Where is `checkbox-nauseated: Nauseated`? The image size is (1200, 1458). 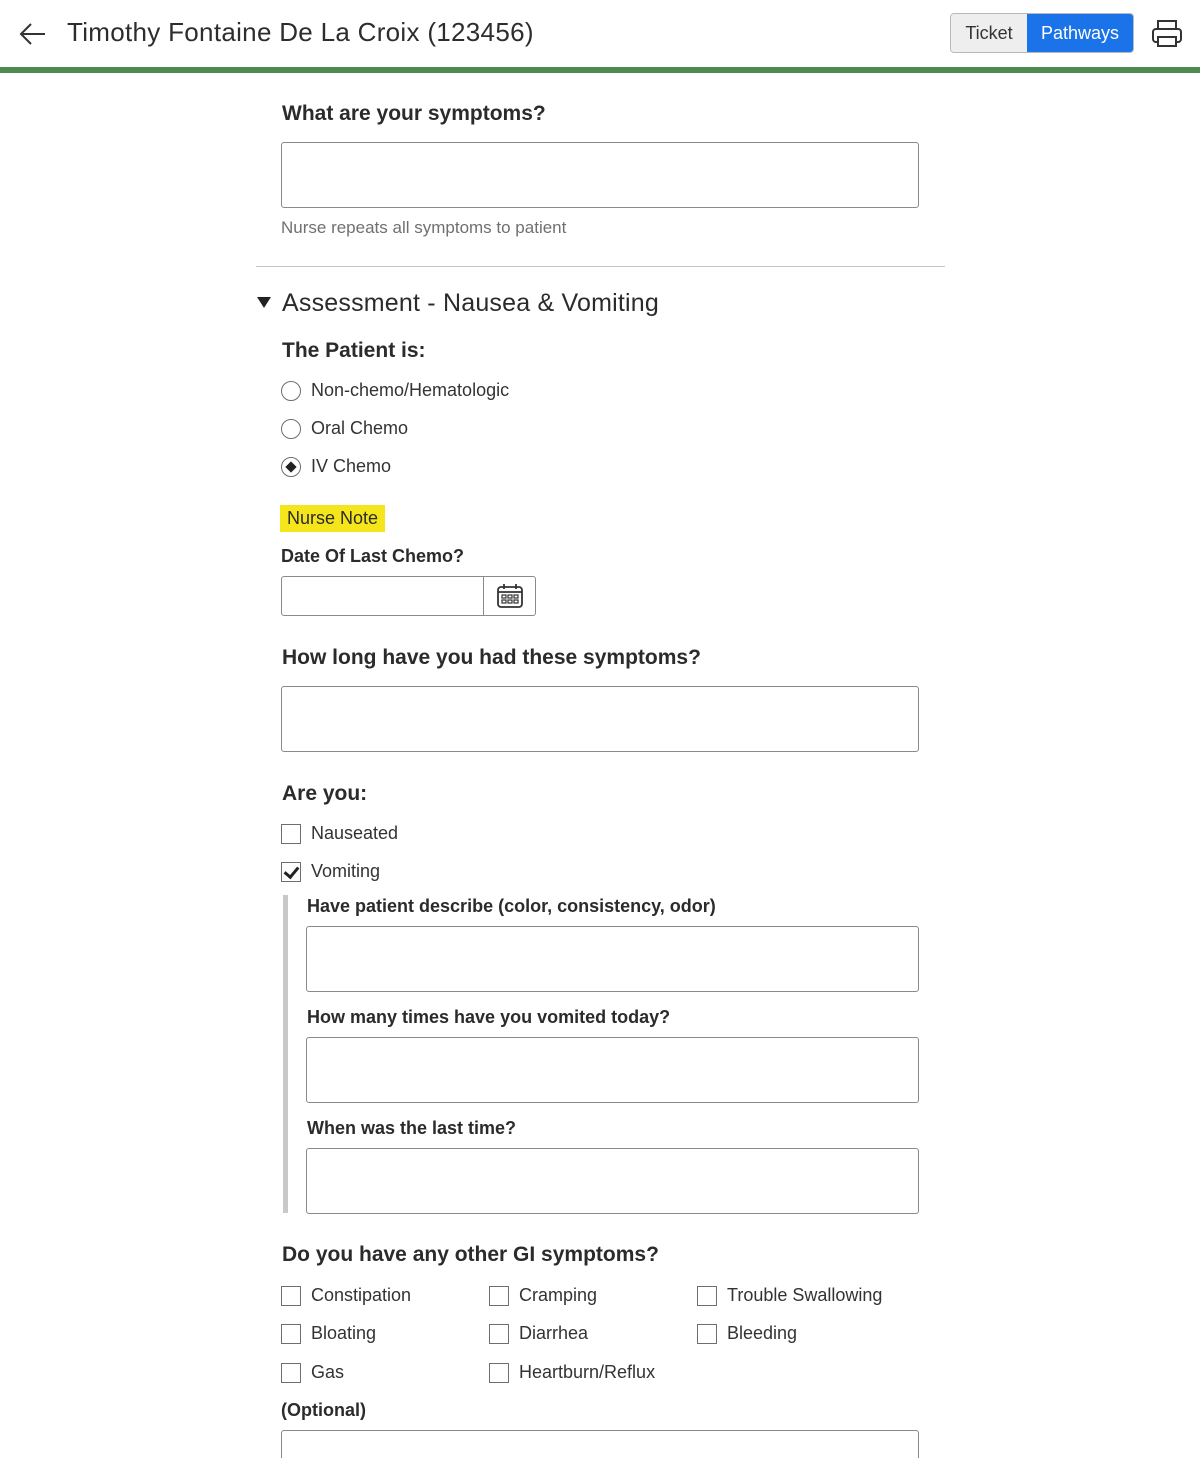 checkbox-nauseated: Nauseated is located at coordinates (339, 833).